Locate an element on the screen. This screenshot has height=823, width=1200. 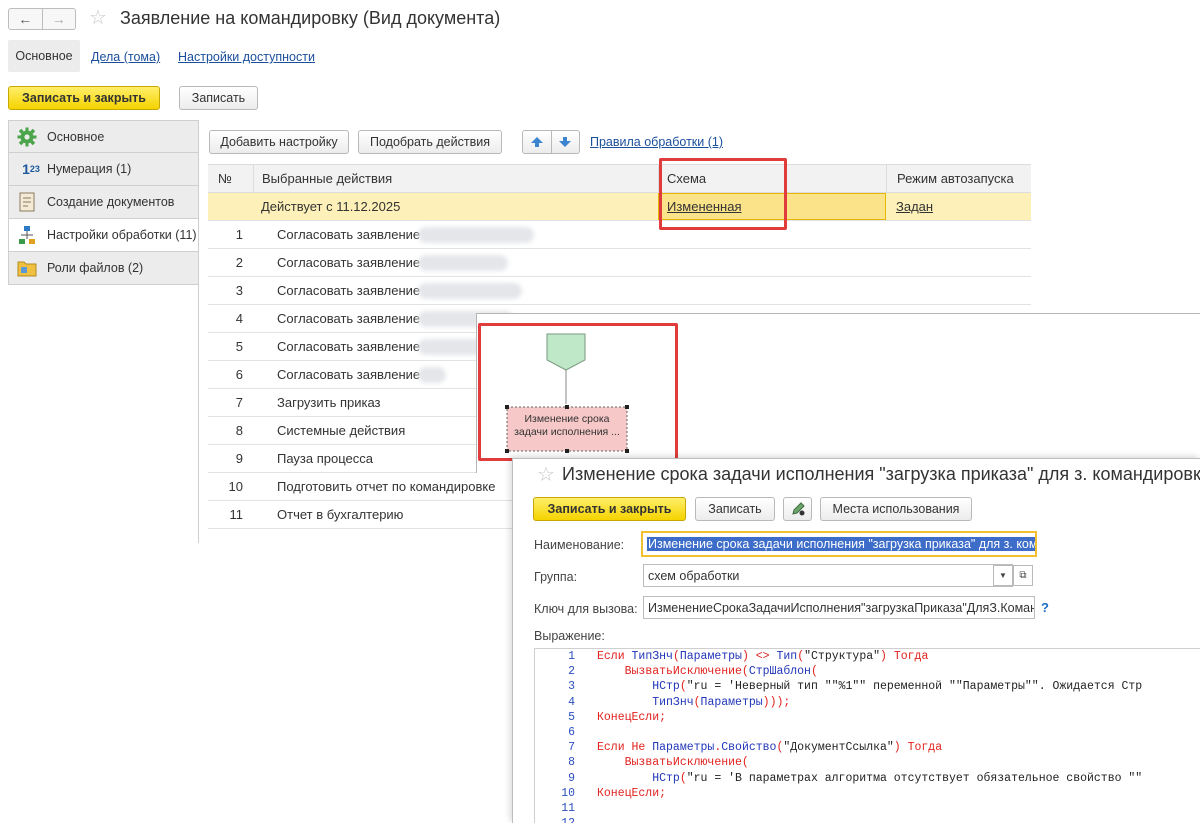
code-line: 5 КонецЕсли; is located at coordinates (617, 717).